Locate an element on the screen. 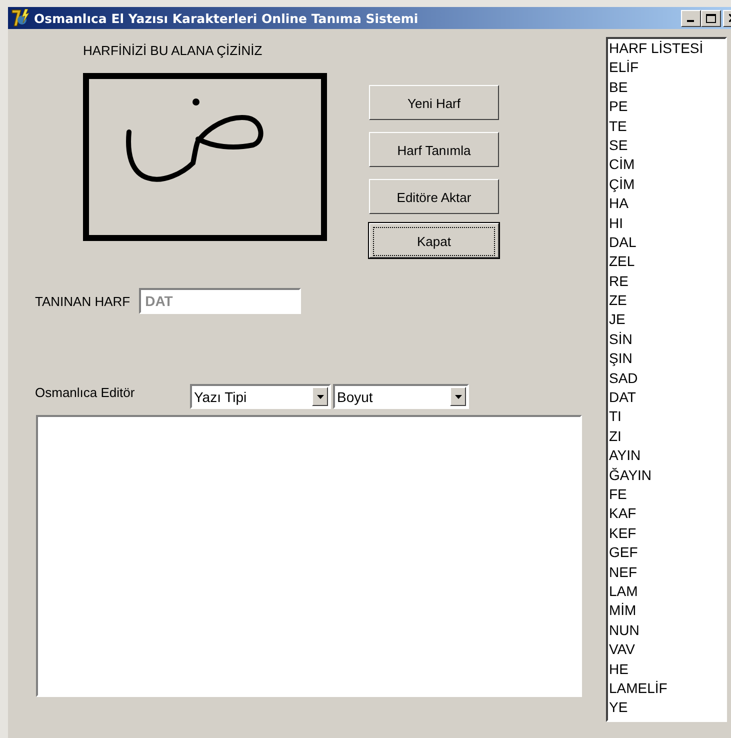 This screenshot has width=731, height=738. list-item: FE is located at coordinates (666, 494).